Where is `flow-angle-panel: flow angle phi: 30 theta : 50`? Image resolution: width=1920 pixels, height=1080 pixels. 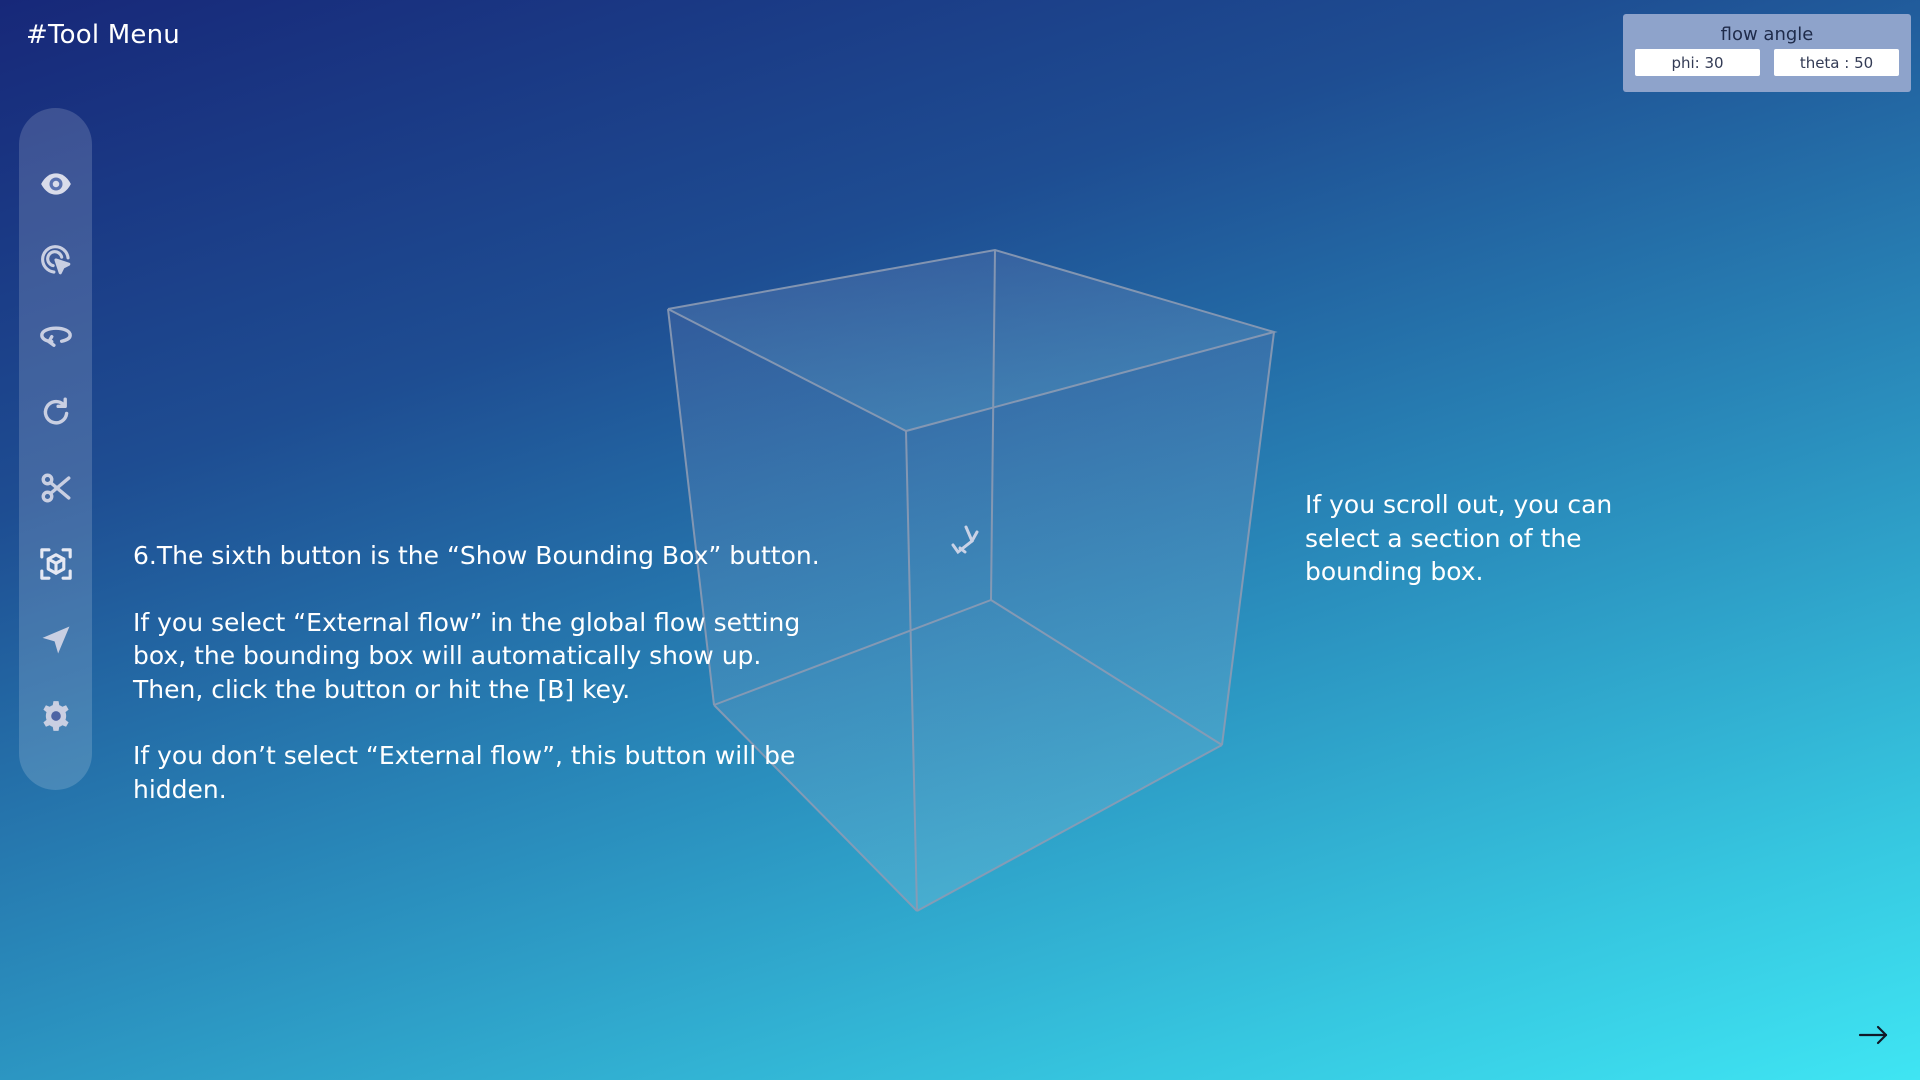 flow-angle-panel: flow angle phi: 30 theta : 50 is located at coordinates (1767, 53).